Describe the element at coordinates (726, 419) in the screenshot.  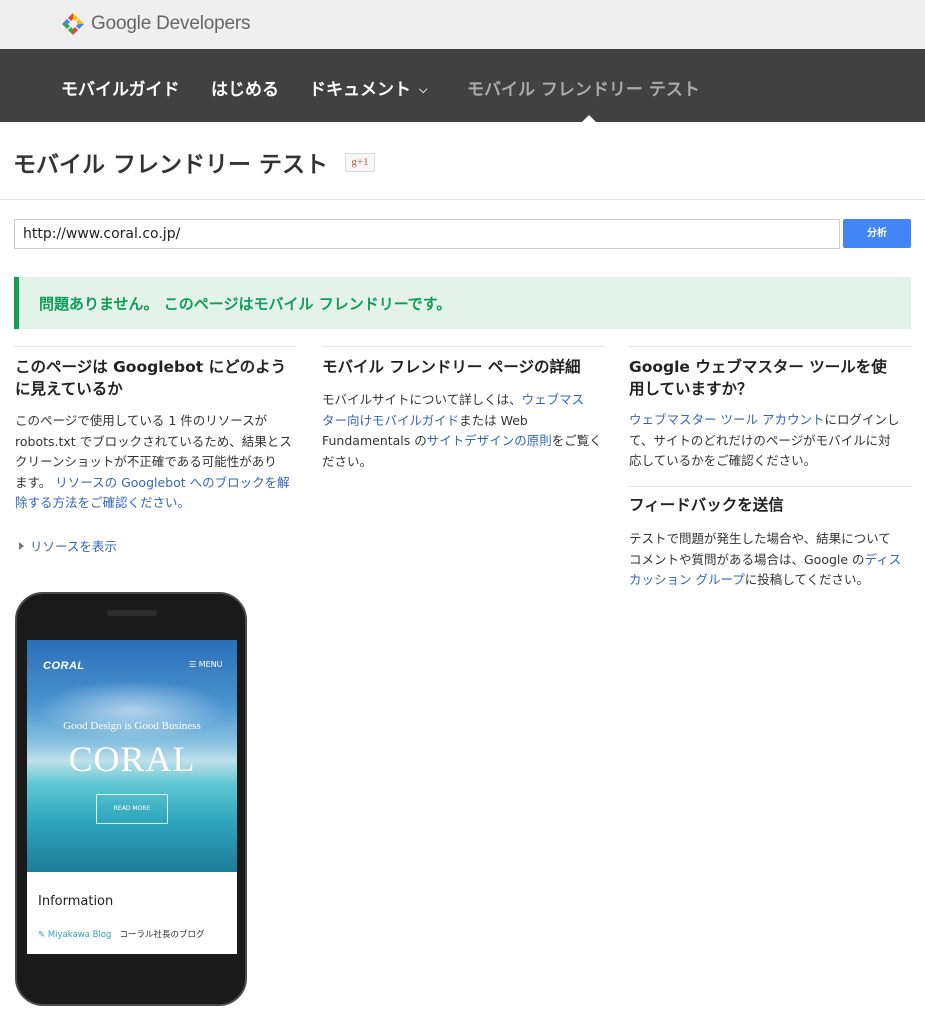
I see `webmaster-tools-account-link: ウェブマスター ツール アカウント` at that location.